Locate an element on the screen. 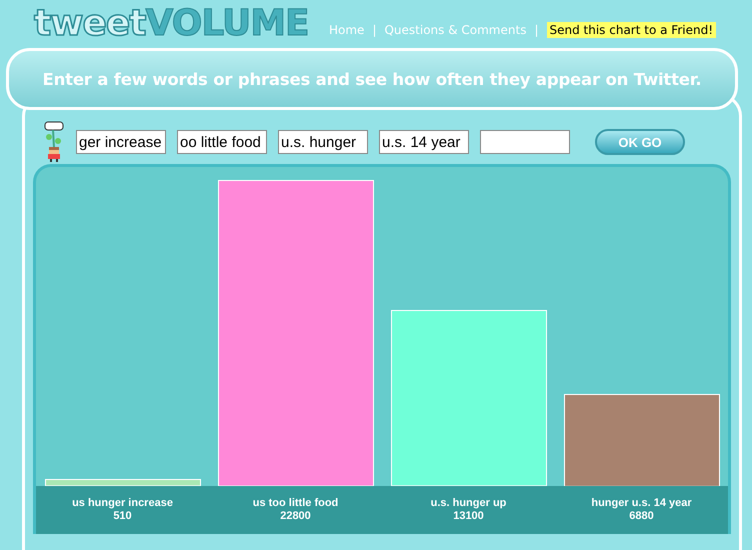 The width and height of the screenshot is (752, 550). figure-icon is located at coordinates (54, 142).